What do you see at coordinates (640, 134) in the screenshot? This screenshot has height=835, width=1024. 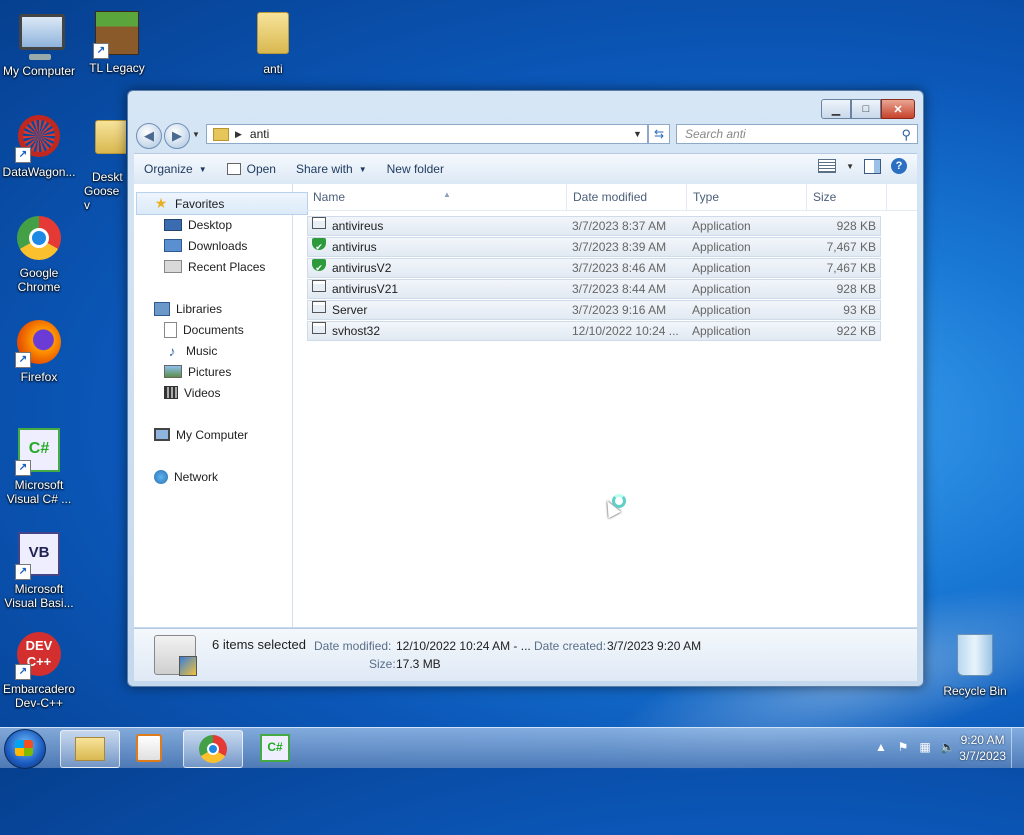 I see `address-dropdown-icon: ▼` at bounding box center [640, 134].